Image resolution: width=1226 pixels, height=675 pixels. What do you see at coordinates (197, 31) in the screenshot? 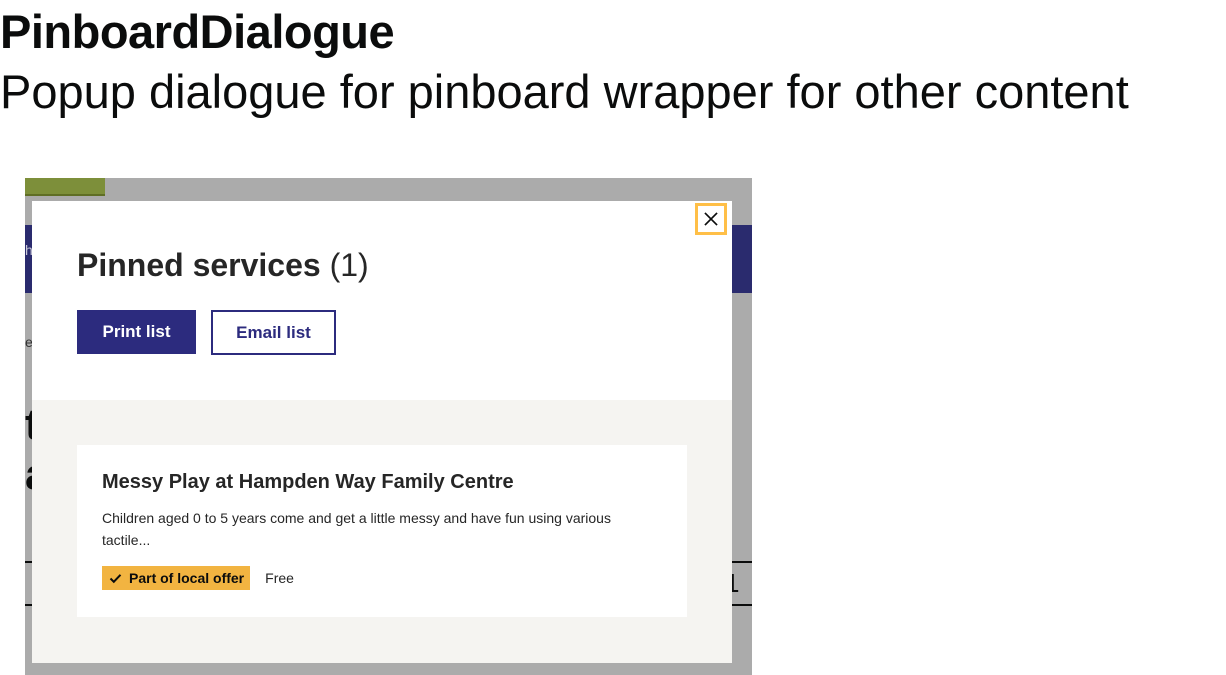
I see `page-title: PinboardDialogue` at bounding box center [197, 31].